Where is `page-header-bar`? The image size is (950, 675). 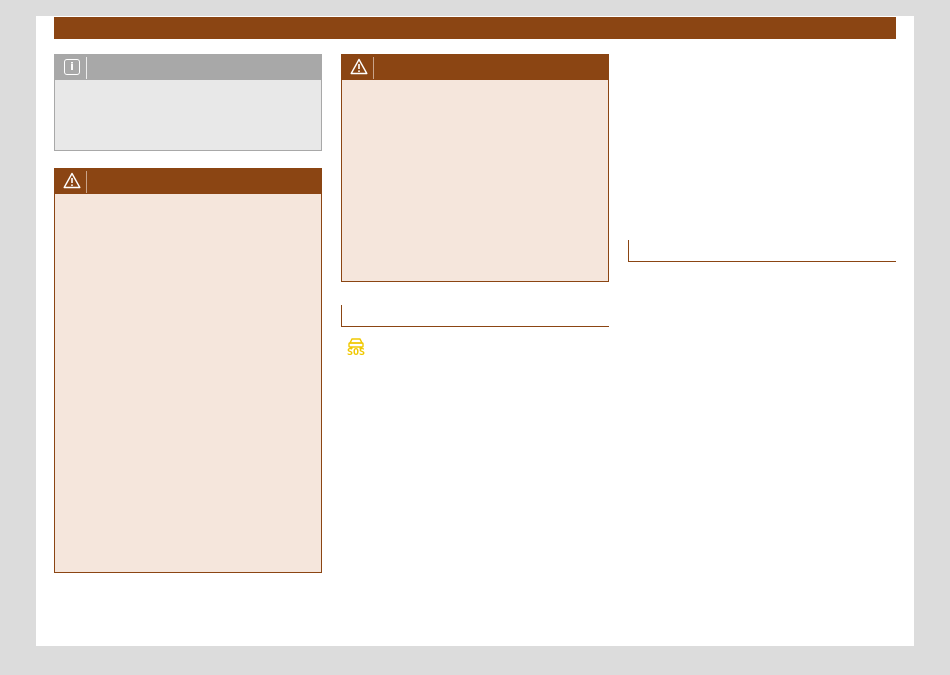 page-header-bar is located at coordinates (475, 28).